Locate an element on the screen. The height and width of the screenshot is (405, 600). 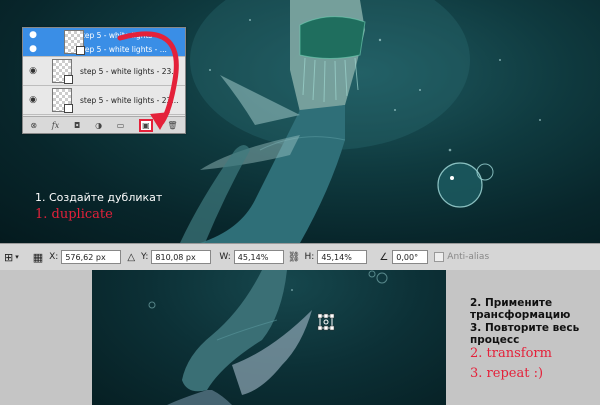
step3-caption-en: 3. repeat :) is located at coordinates (507, 373).